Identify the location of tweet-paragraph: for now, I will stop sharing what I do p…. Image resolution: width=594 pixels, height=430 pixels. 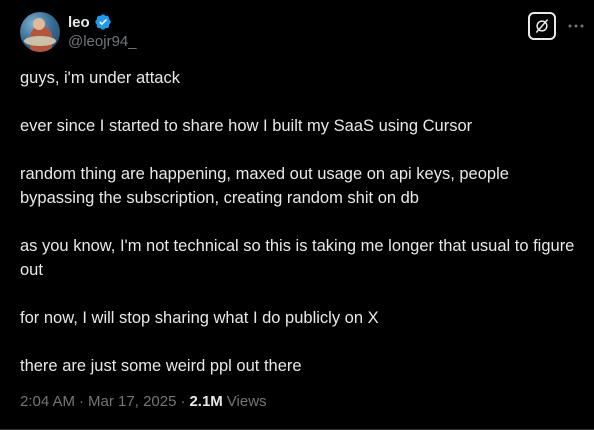
(199, 318).